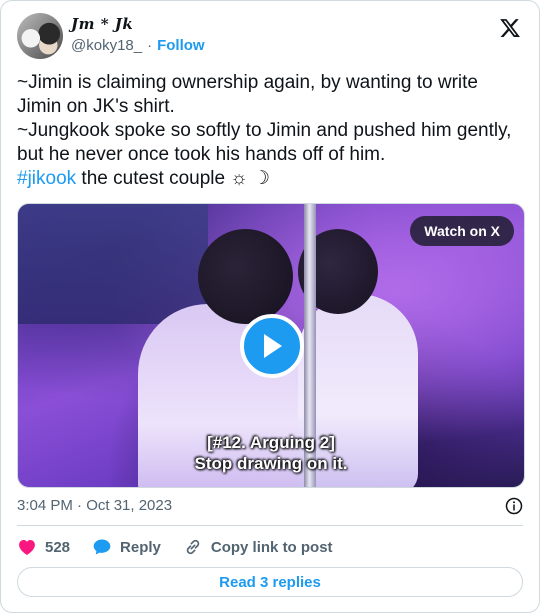  What do you see at coordinates (106, 45) in the screenshot?
I see `handle: @koky18_` at bounding box center [106, 45].